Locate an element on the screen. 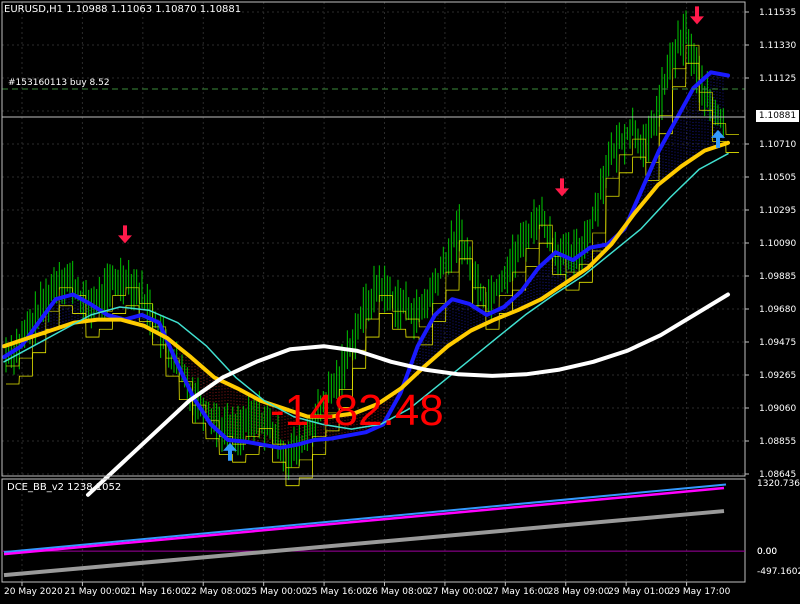  indicator-label: DCE_BB_v2 1238.1052 is located at coordinates (64, 487).